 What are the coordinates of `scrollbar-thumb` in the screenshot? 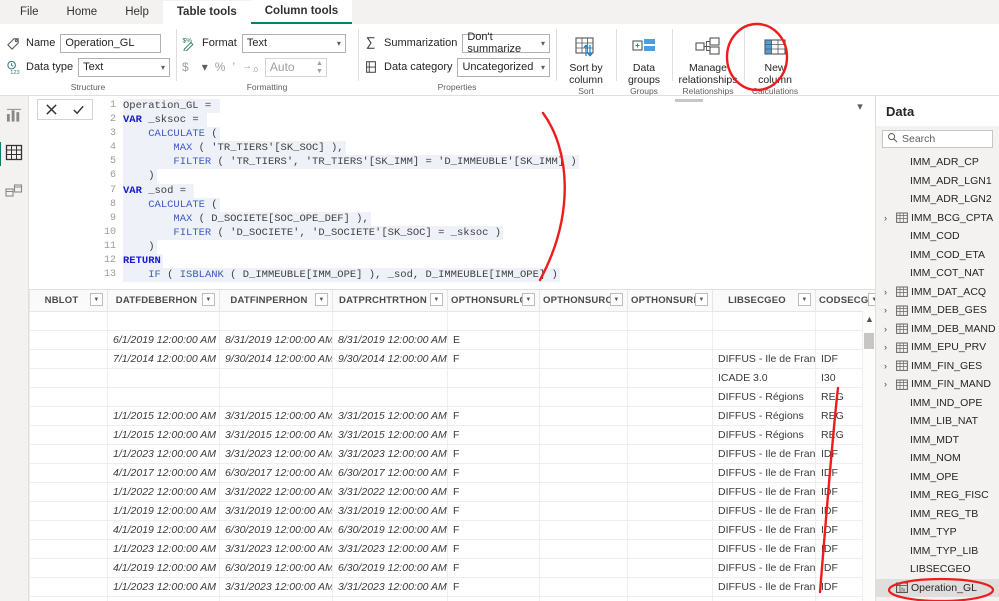 It's located at (869, 341).